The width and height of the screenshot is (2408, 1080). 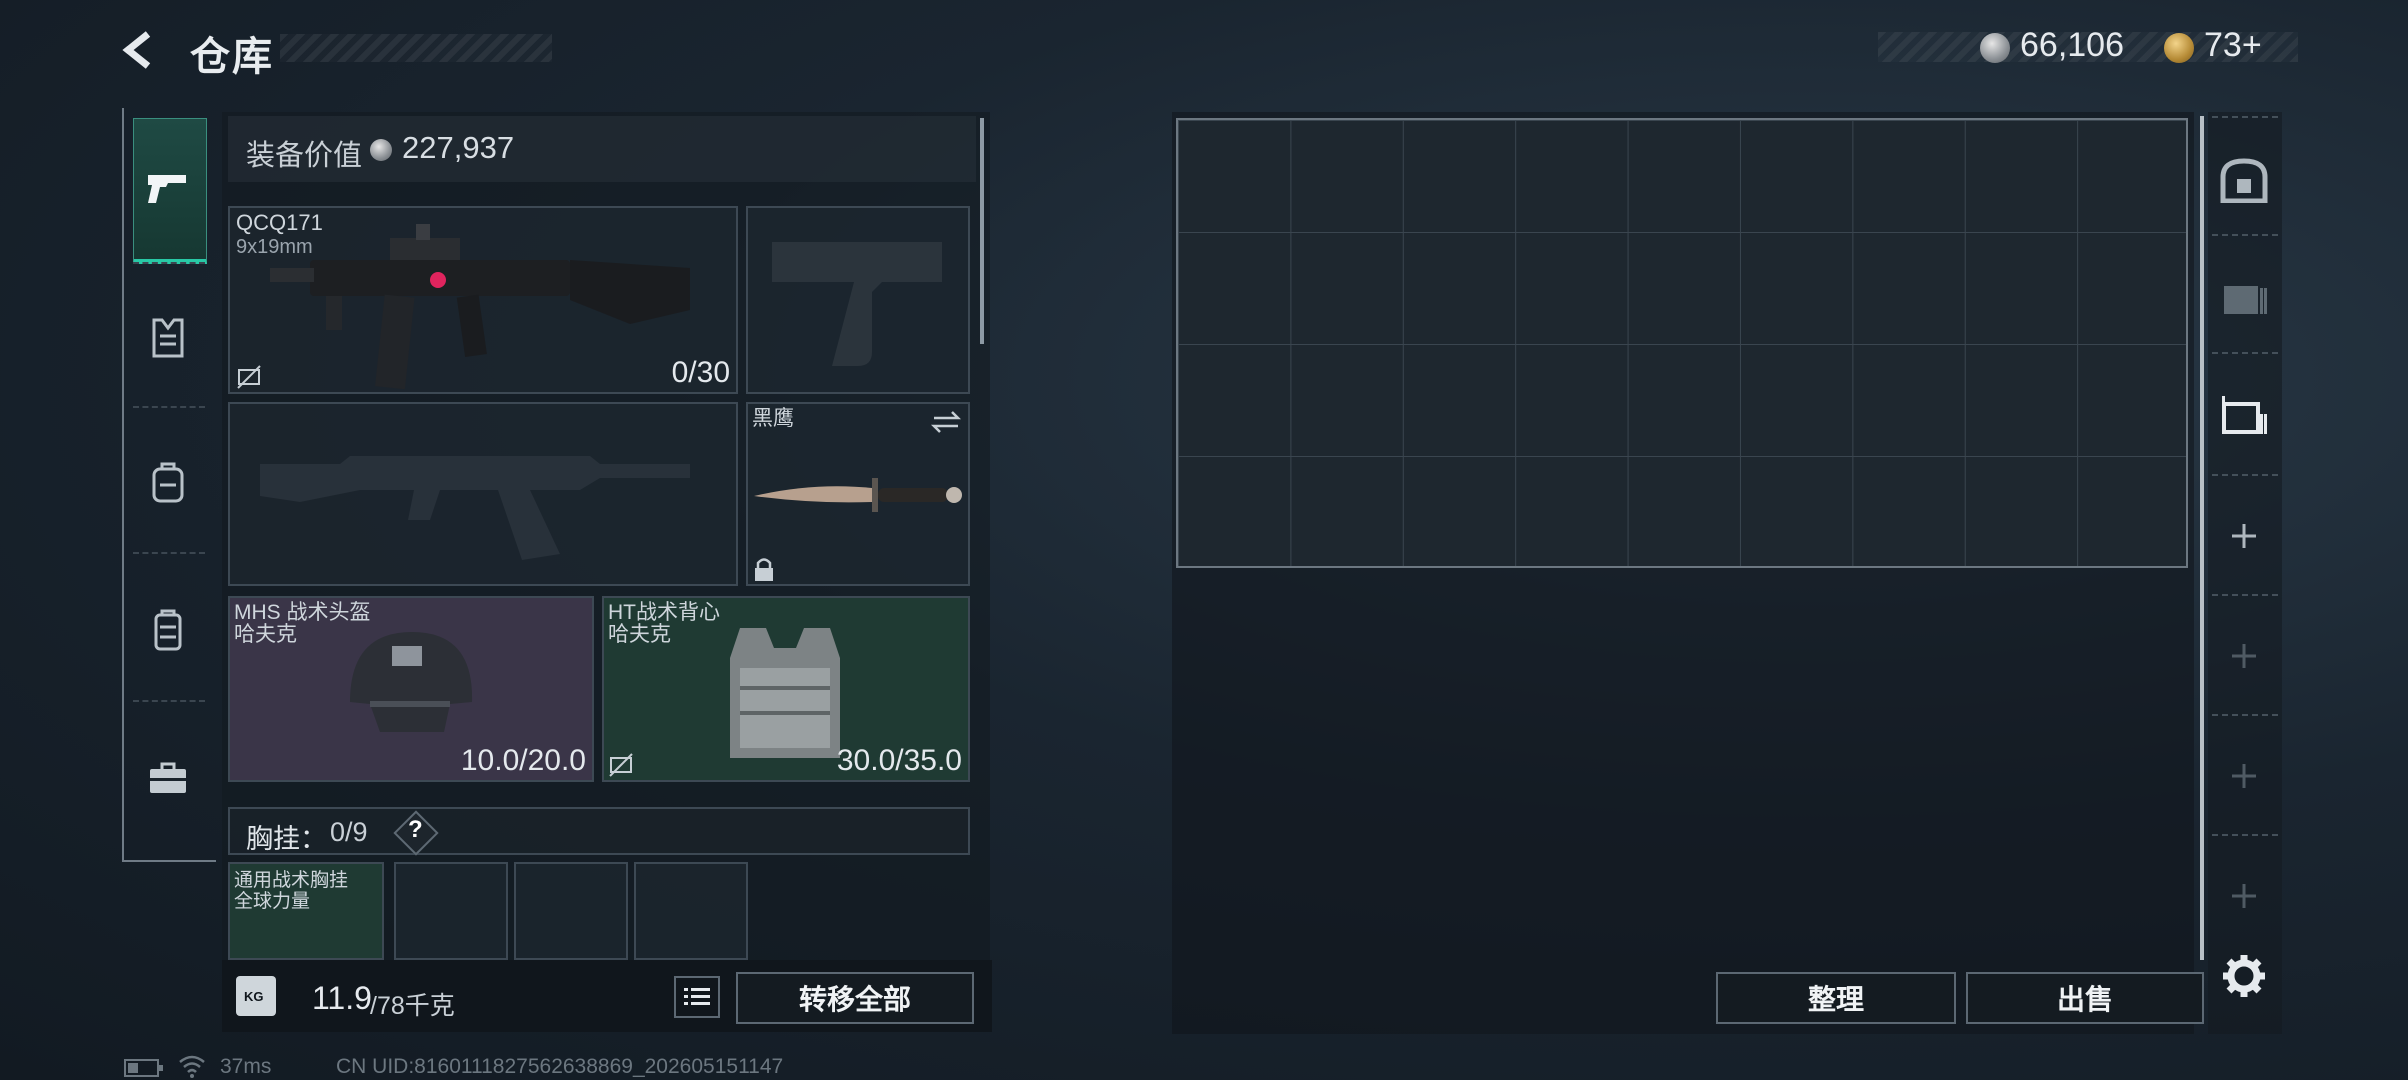 I want to click on chest-rig-label: 胸挂：, so click(x=286, y=839).